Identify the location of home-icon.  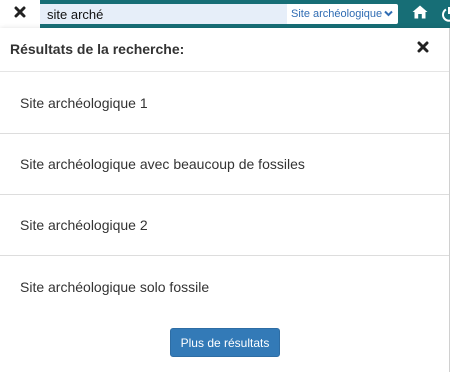
(420, 14).